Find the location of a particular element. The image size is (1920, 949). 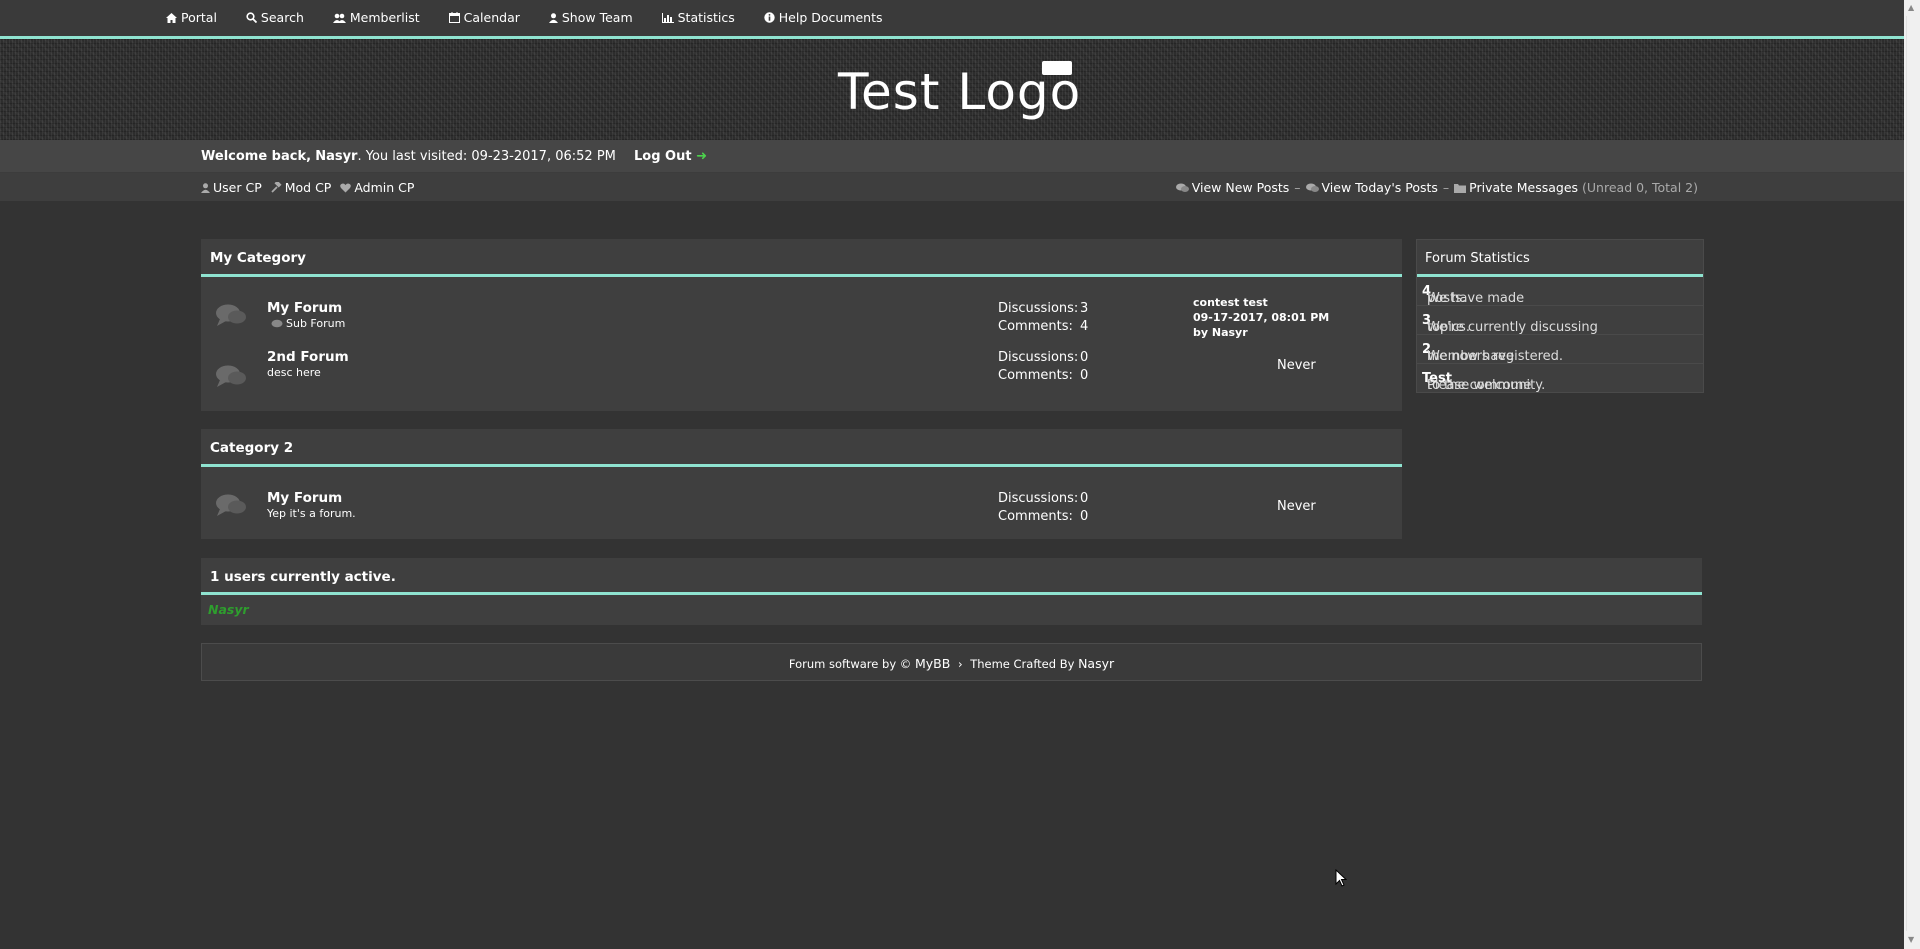

calendar-icon is located at coordinates (454, 17).